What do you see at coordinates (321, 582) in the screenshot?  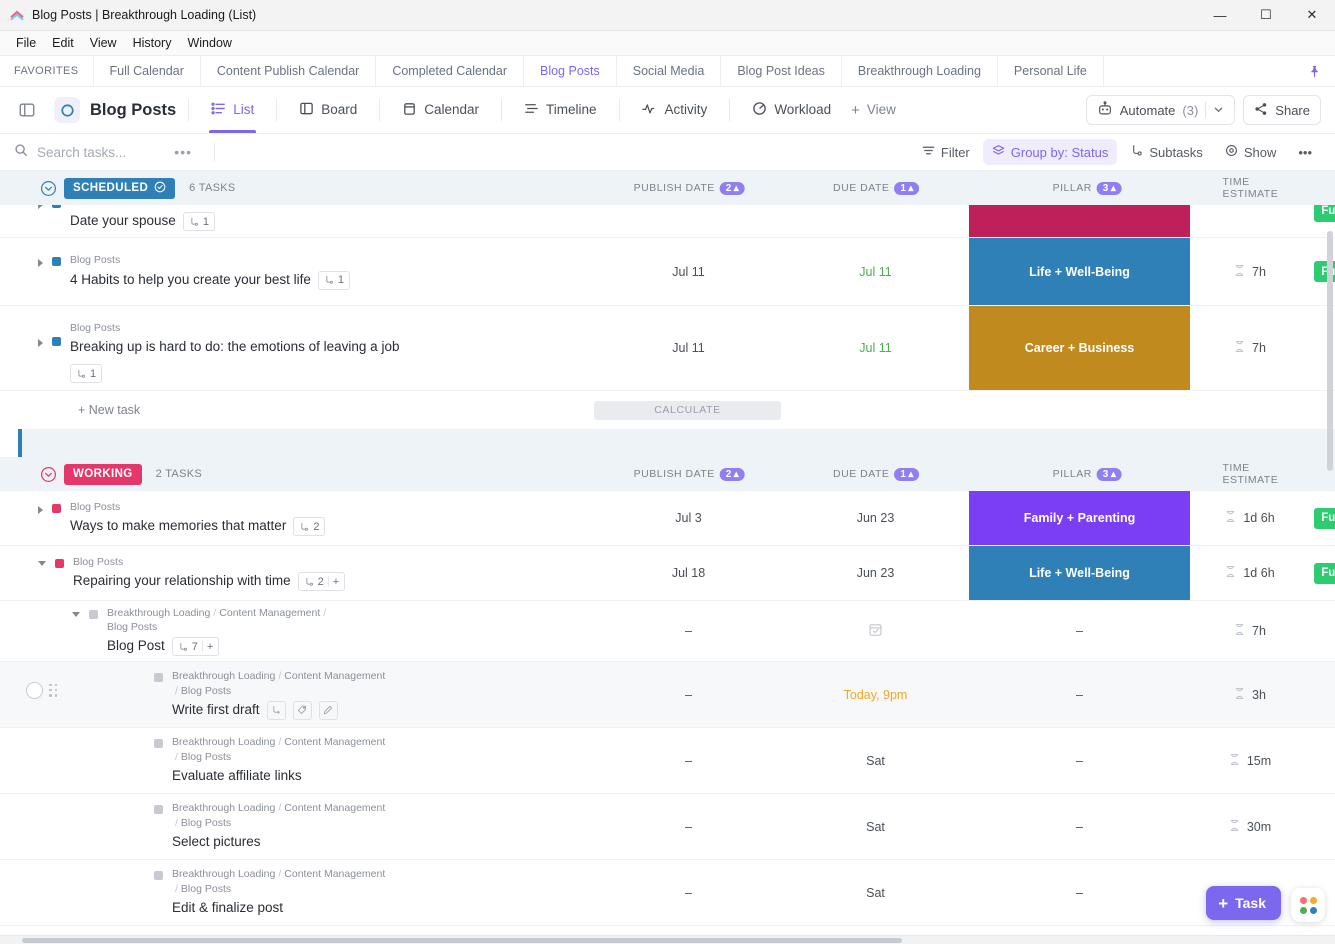 I see `subtask-count-chip: 2 +` at bounding box center [321, 582].